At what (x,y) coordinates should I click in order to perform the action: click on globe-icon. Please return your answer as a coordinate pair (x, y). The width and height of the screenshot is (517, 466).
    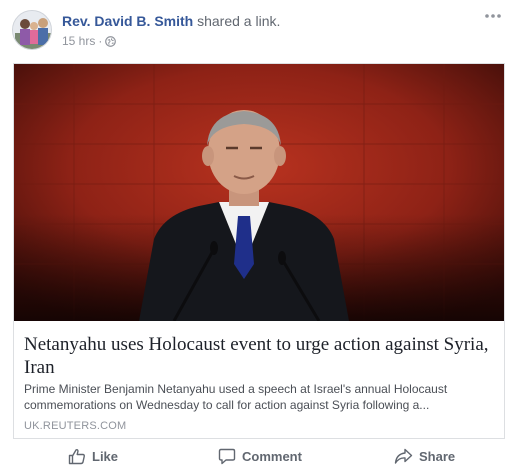
    Looking at the image, I should click on (111, 43).